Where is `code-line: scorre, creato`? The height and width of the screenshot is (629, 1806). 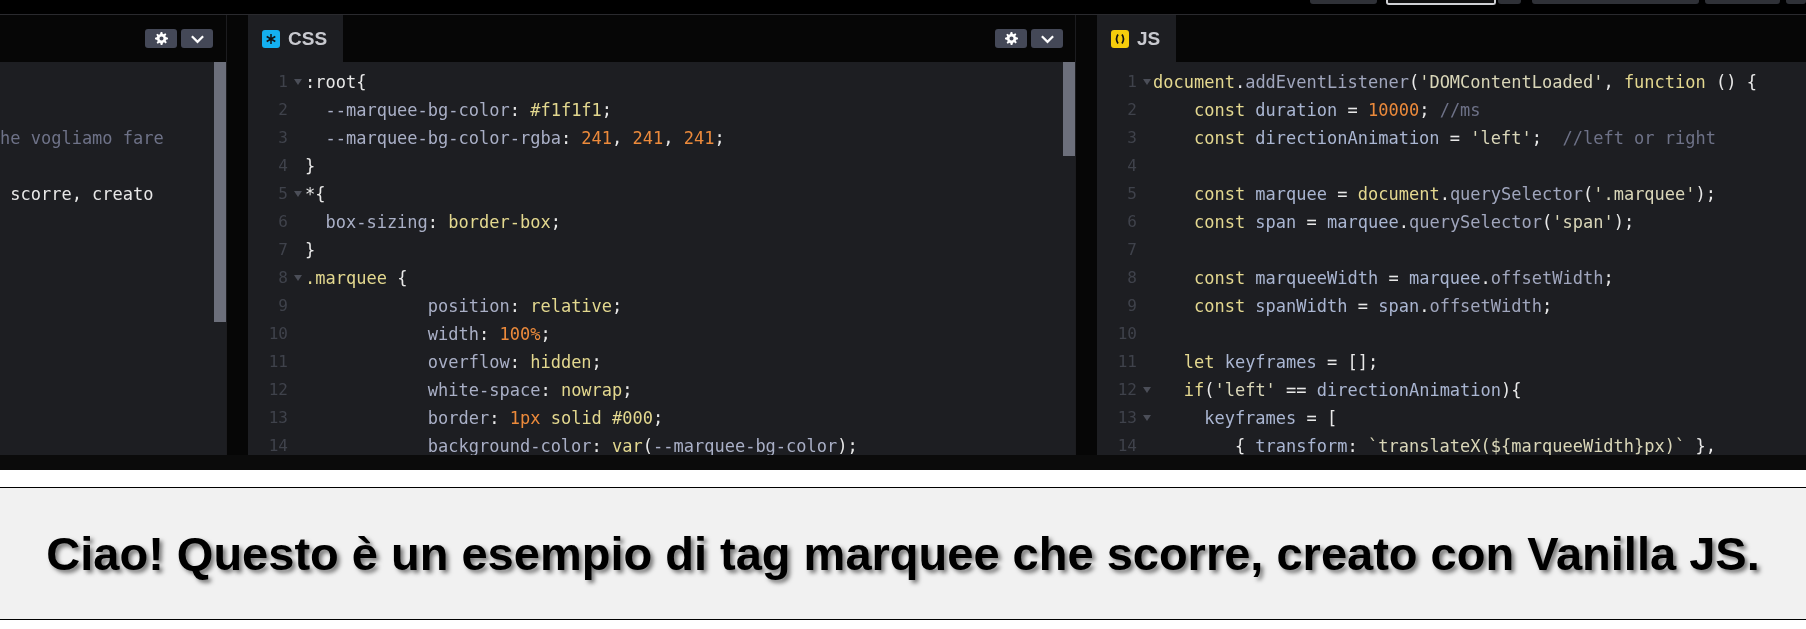
code-line: scorre, creato is located at coordinates (81, 194).